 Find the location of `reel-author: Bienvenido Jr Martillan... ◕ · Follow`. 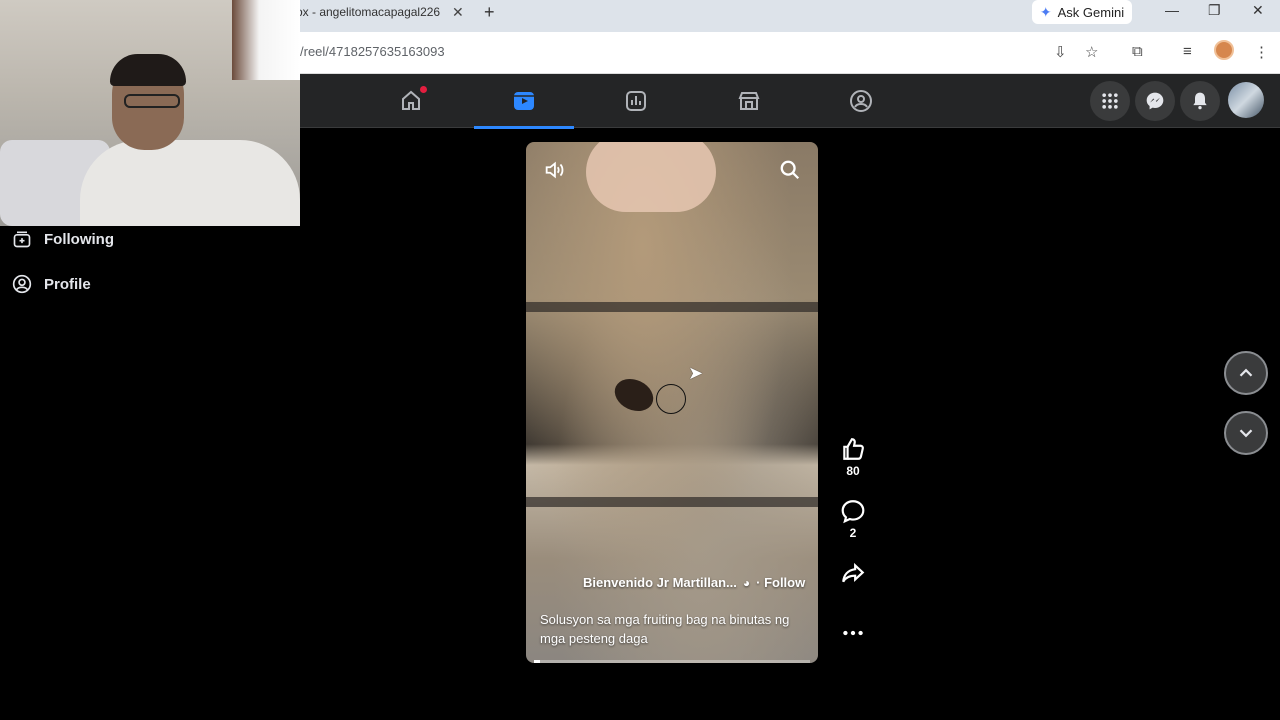

reel-author: Bienvenido Jr Martillan... ◕ · Follow is located at coordinates (694, 582).